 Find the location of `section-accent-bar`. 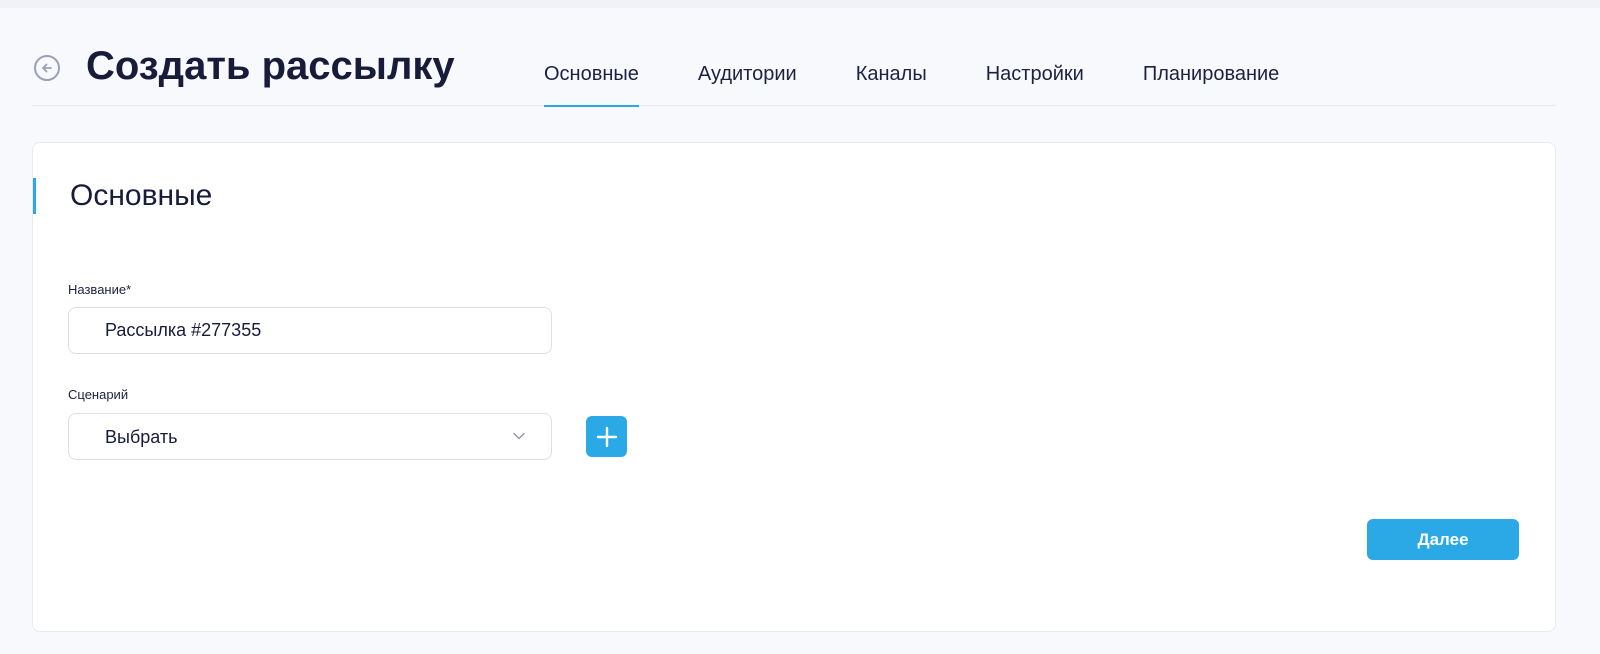

section-accent-bar is located at coordinates (34, 196).